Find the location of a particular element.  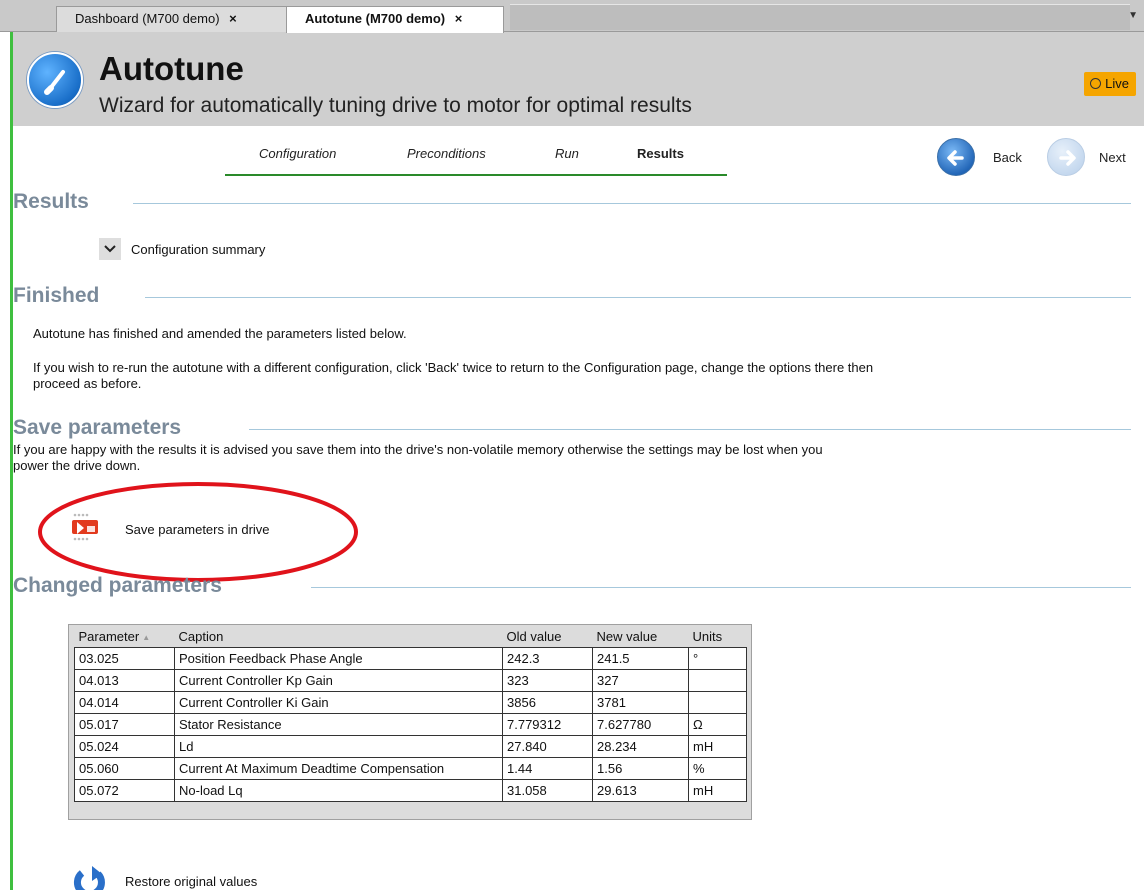

back-label: Back is located at coordinates (1007, 157).